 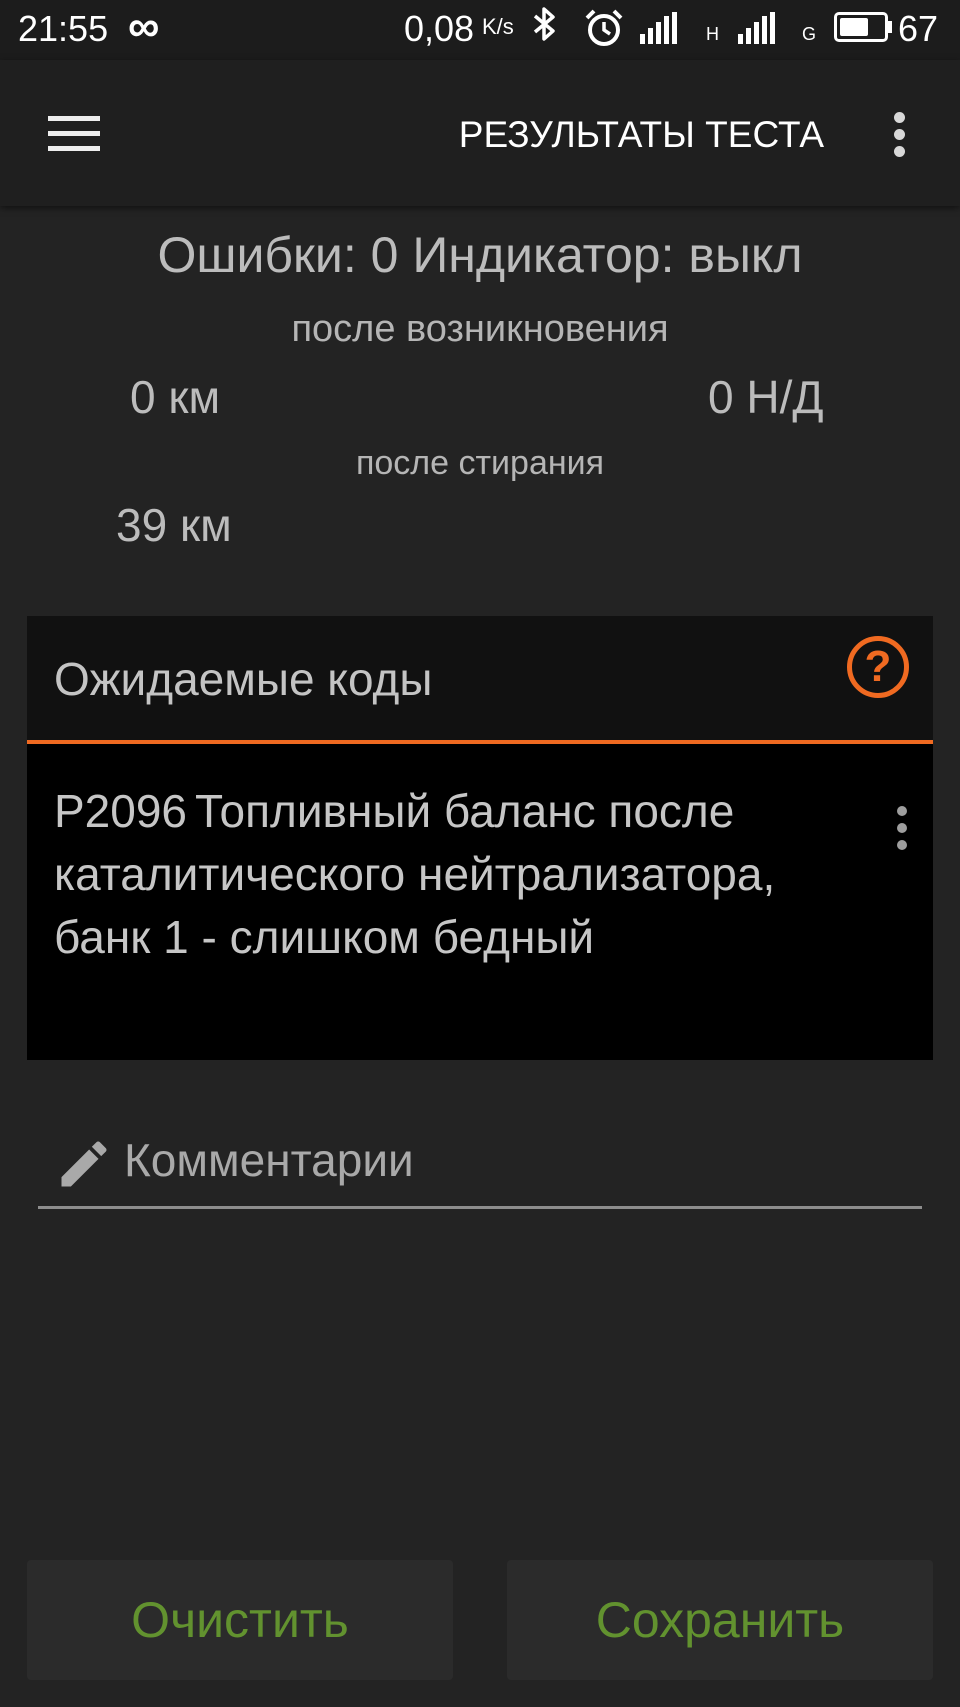 What do you see at coordinates (480, 463) in the screenshot?
I see `after-clear-label: после стирания` at bounding box center [480, 463].